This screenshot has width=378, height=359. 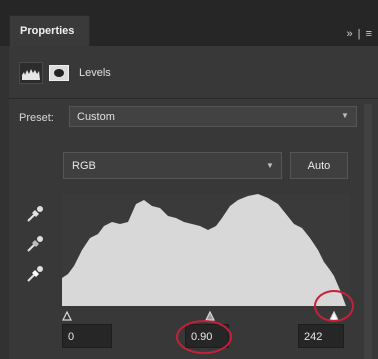 What do you see at coordinates (71, 337) in the screenshot?
I see `black-point-value: 0` at bounding box center [71, 337].